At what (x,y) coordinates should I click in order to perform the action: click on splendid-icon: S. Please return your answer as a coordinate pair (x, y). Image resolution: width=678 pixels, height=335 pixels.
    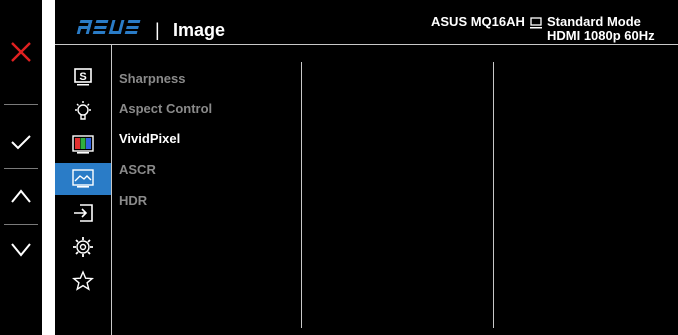
    Looking at the image, I should click on (83, 77).